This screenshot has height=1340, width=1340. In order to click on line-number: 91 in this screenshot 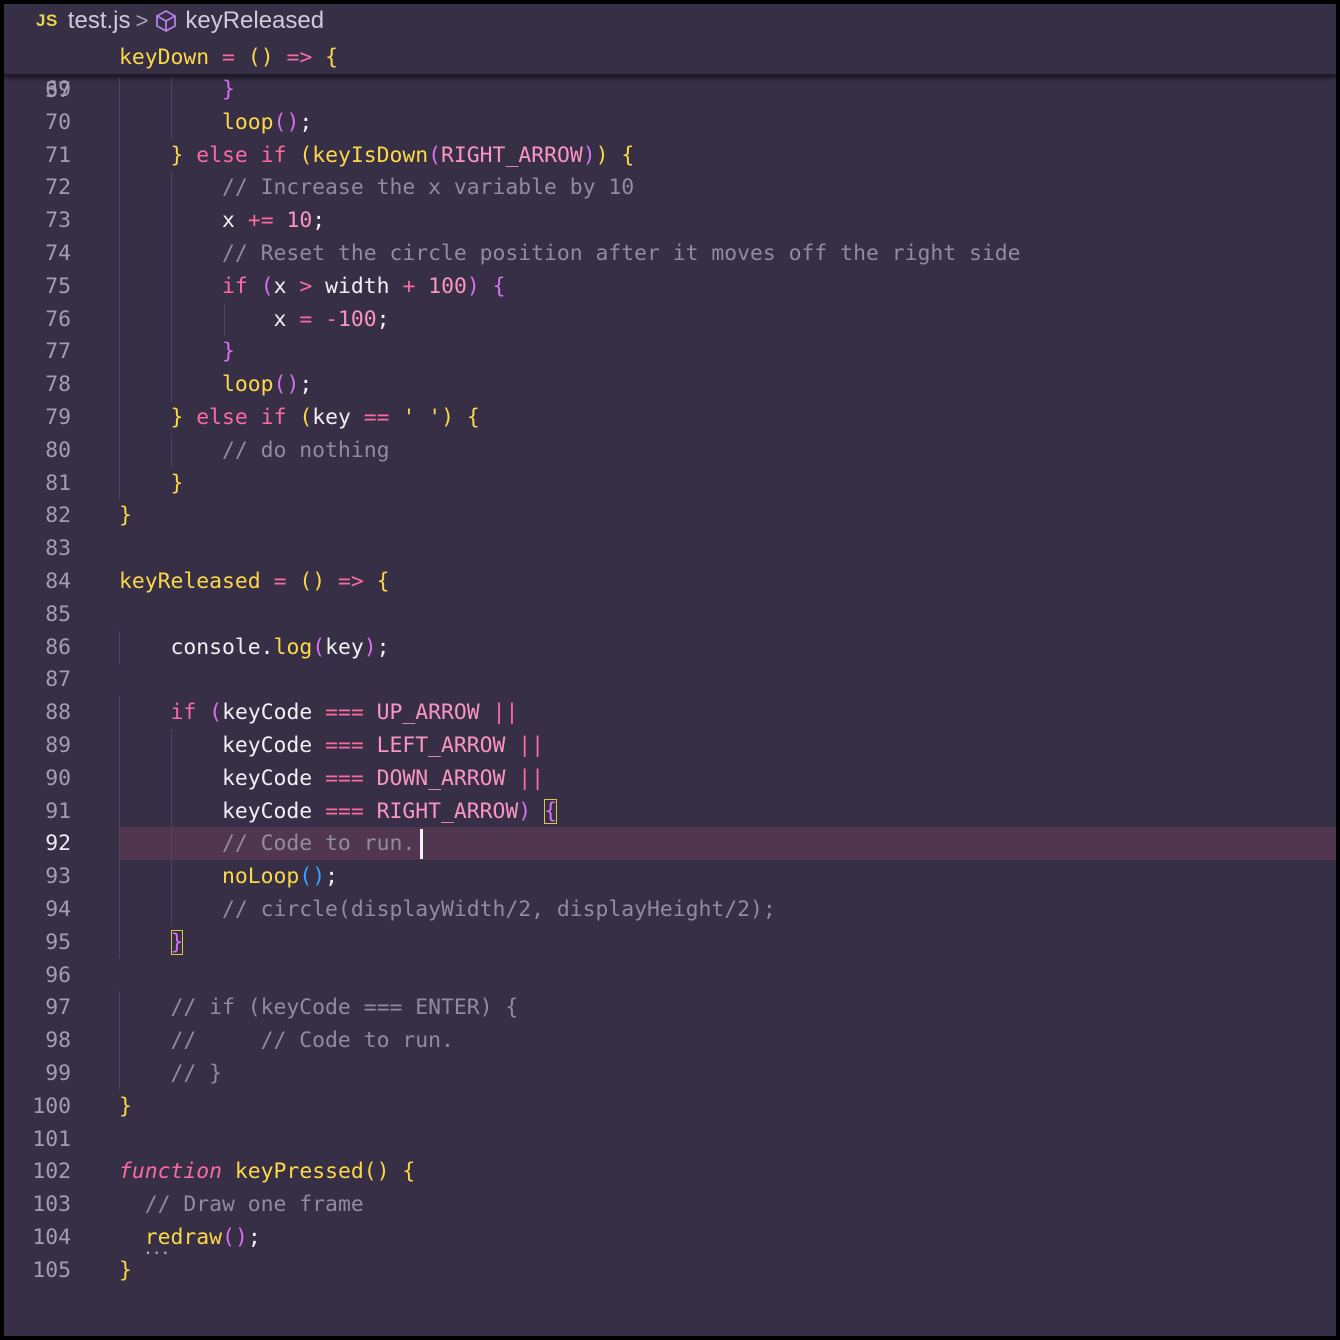, I will do `click(37, 811)`.